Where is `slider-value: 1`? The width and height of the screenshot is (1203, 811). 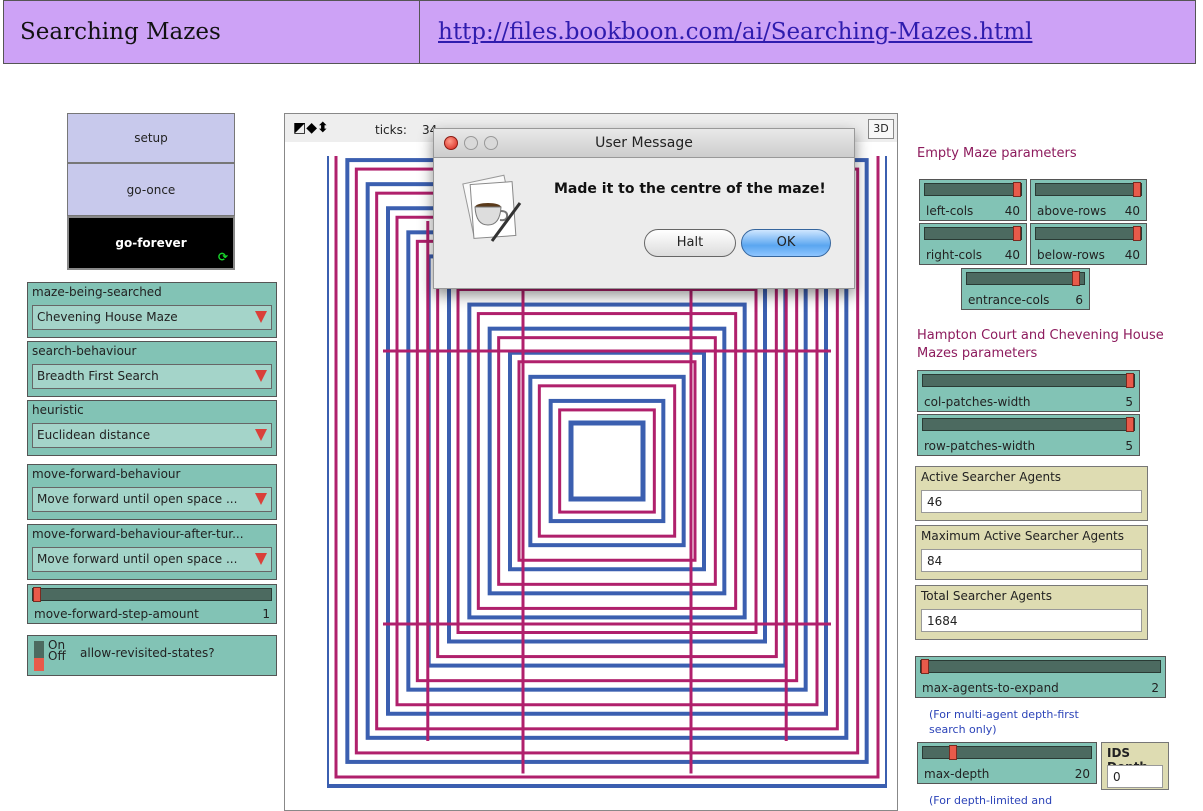 slider-value: 1 is located at coordinates (266, 614).